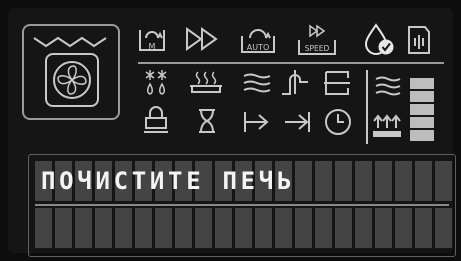 The width and height of the screenshot is (461, 261). I want to click on start-delay-icon, so click(257, 122).